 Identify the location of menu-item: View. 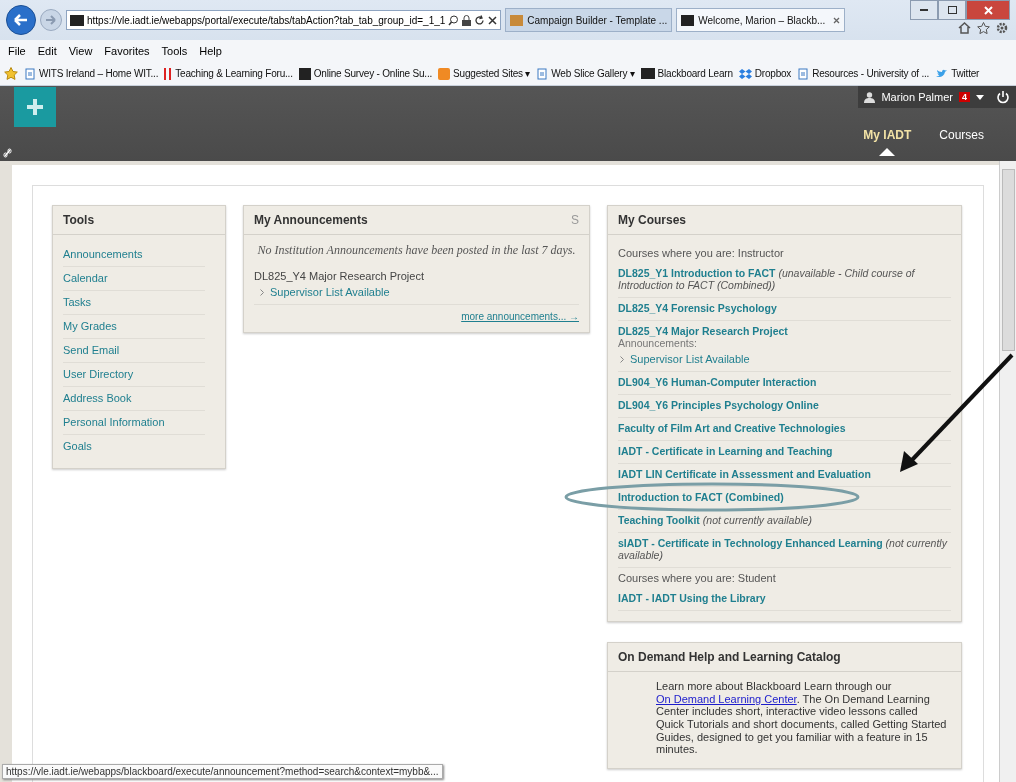
(80, 51).